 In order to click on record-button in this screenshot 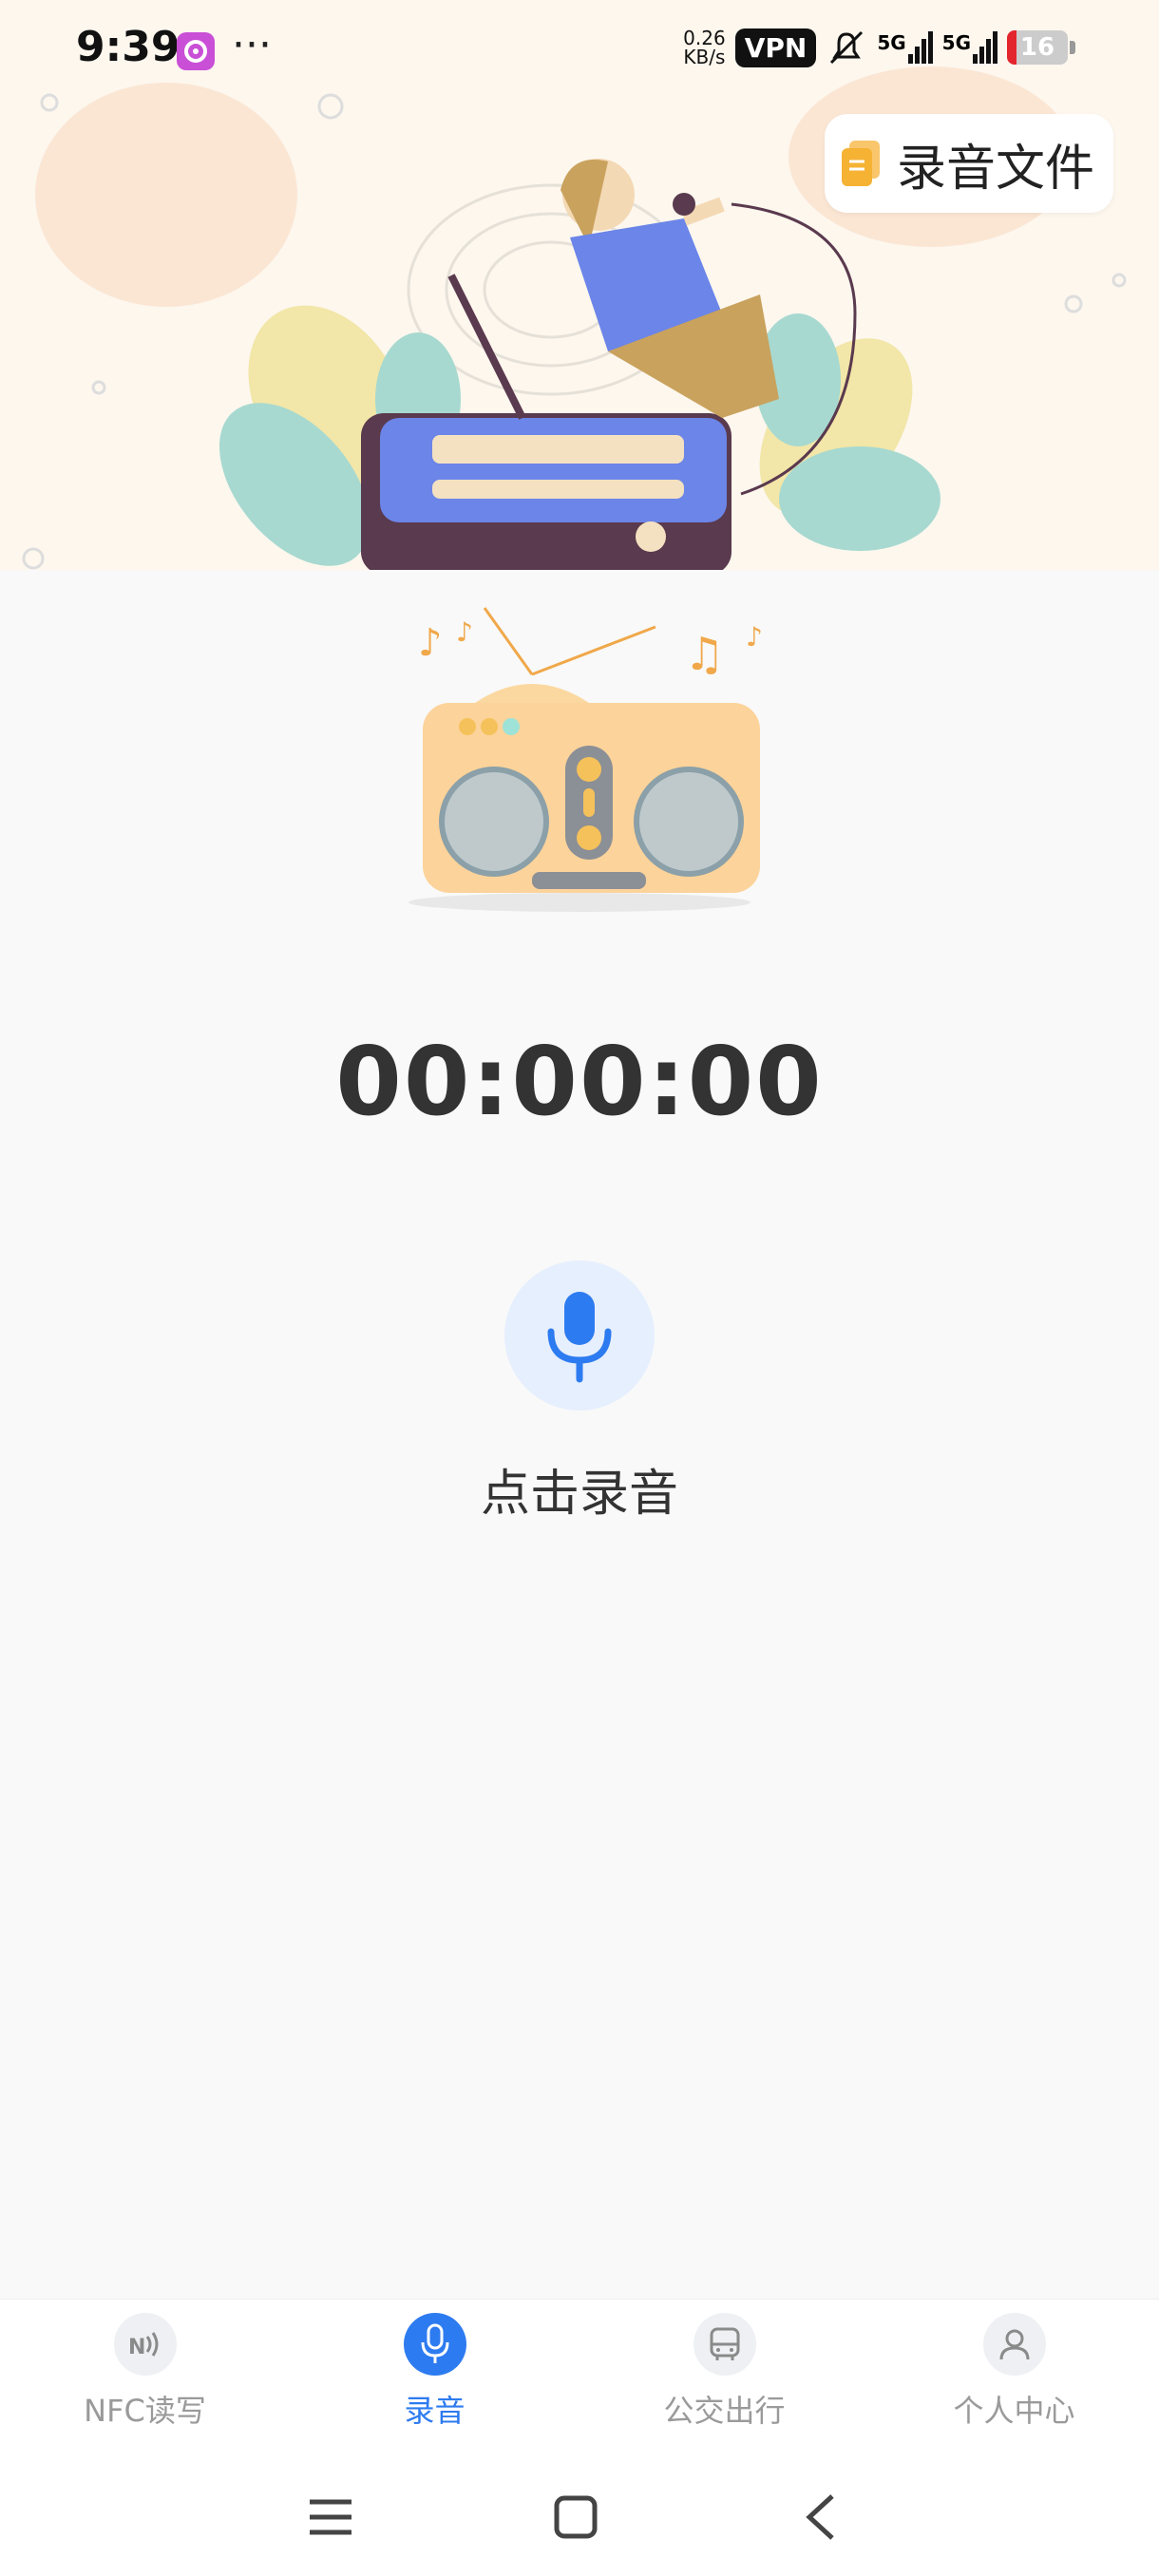, I will do `click(579, 1335)`.